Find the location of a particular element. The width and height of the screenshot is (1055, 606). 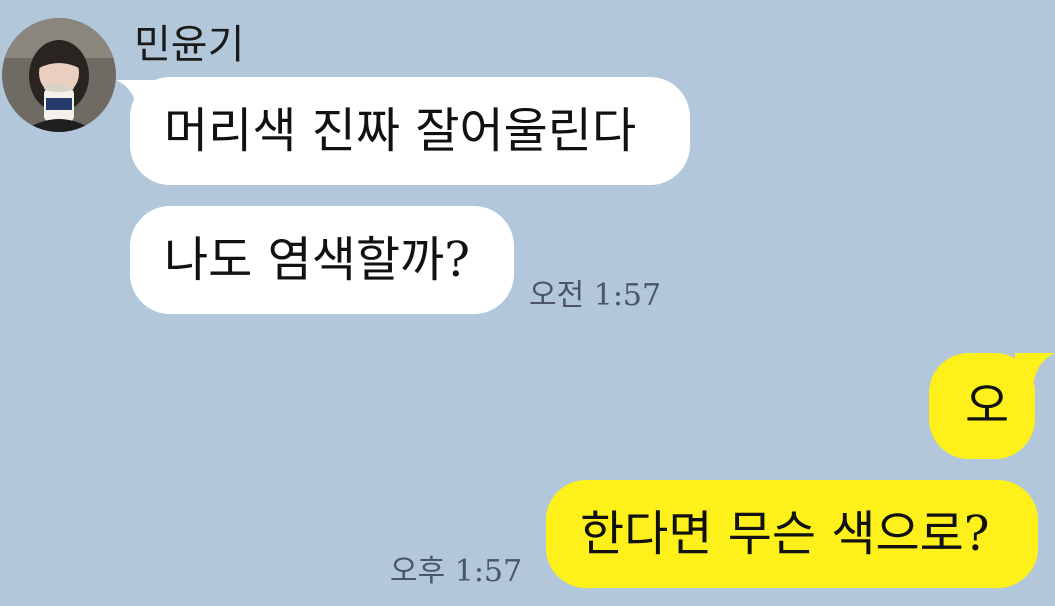

profile-photo-icon is located at coordinates (59, 75).